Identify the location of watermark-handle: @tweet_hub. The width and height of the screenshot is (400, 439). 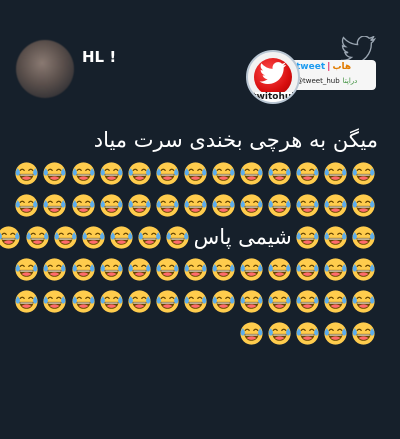
(318, 81).